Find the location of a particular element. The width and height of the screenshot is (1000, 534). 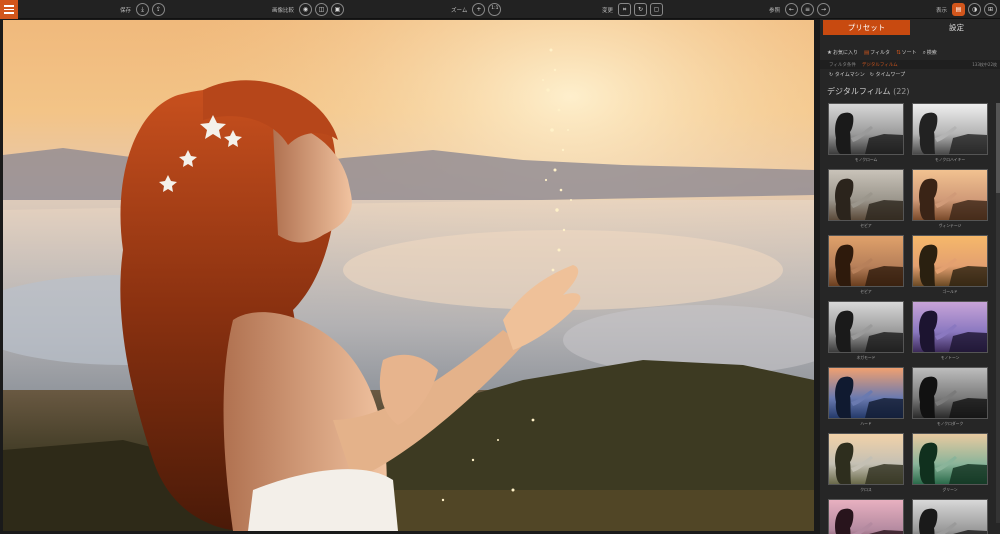

preset-thumbnail-caption: モノクロハイキー is located at coordinates (950, 159).